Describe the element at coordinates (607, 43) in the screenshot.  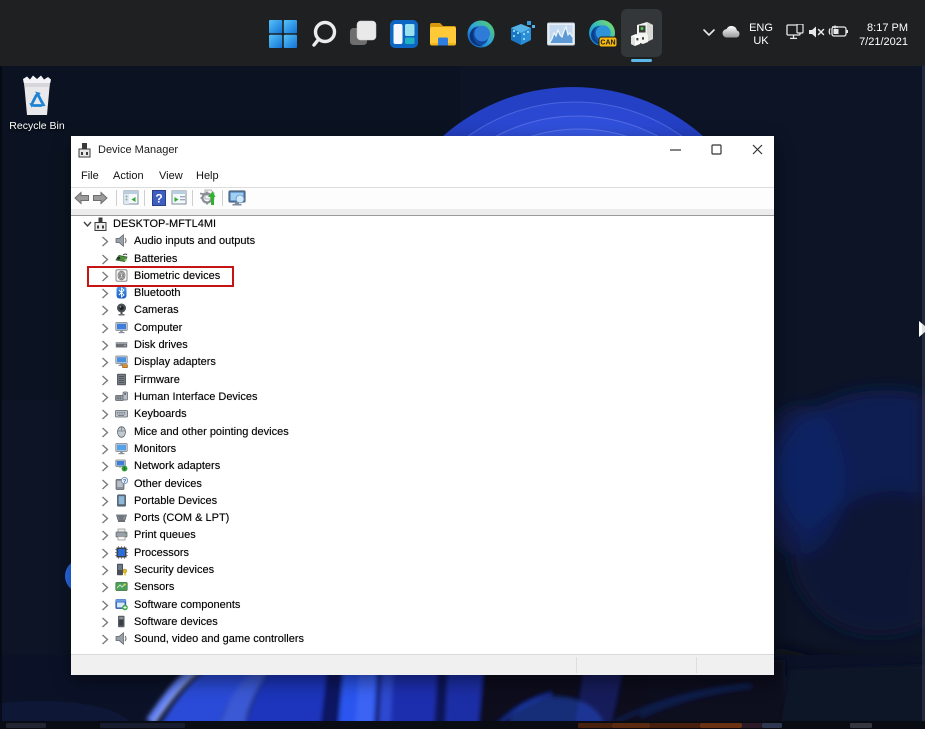
I see `svg-text: CAN` at that location.